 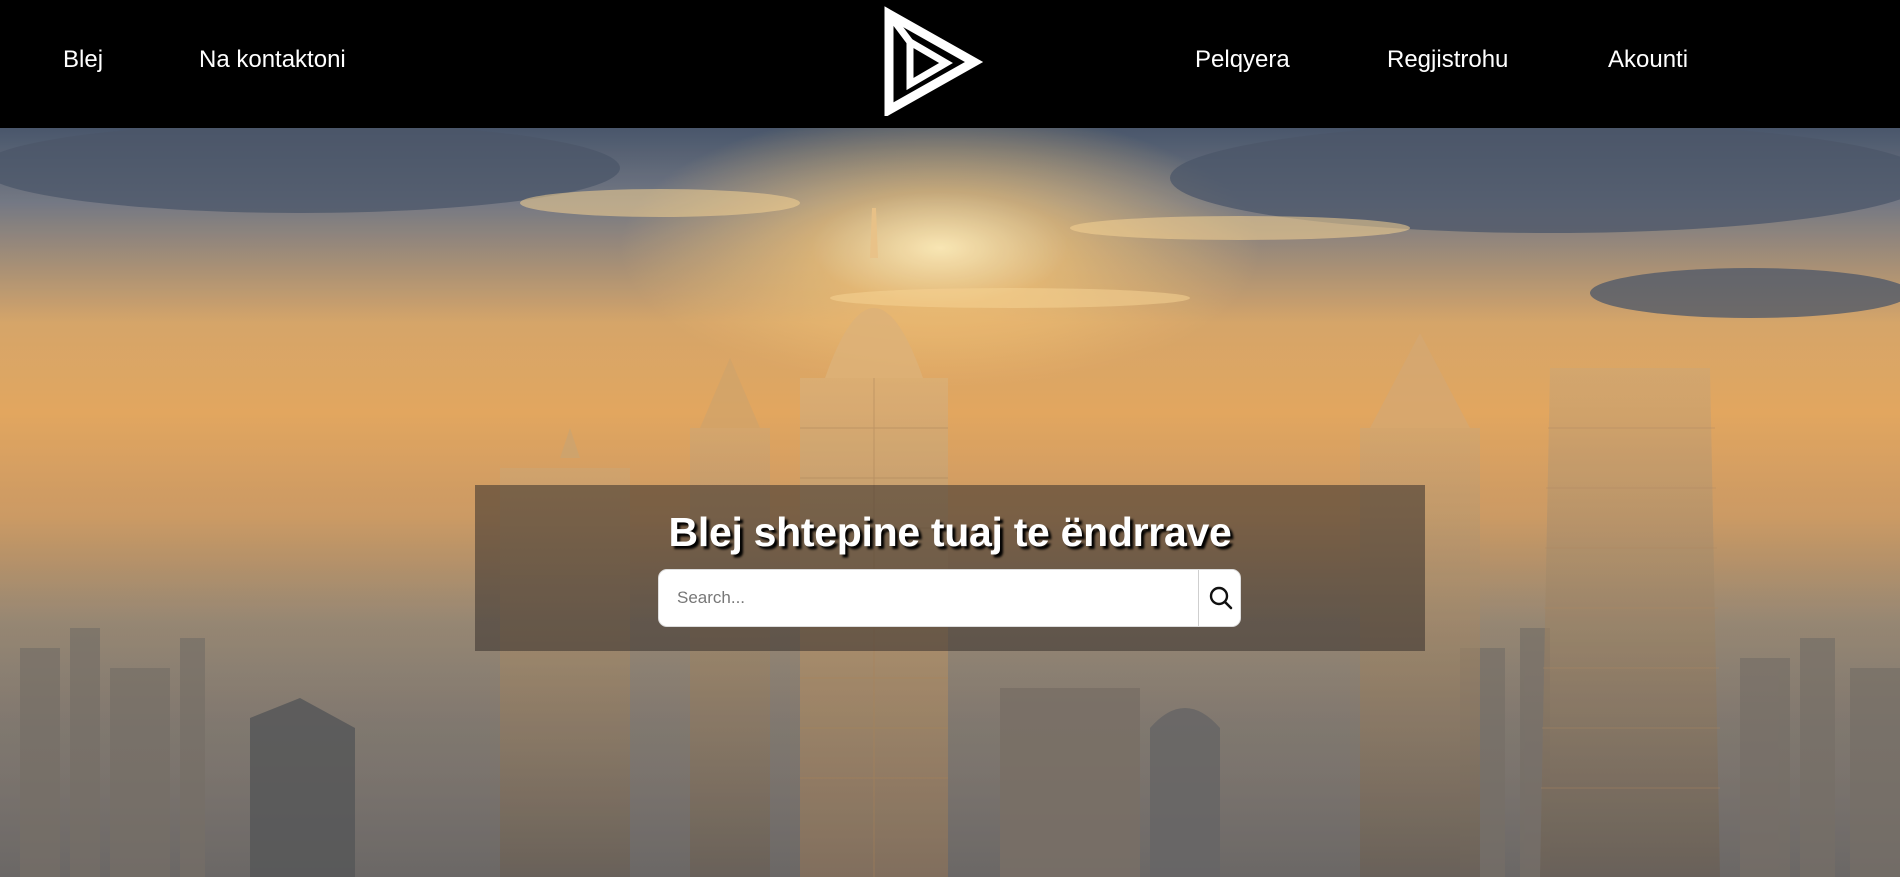 What do you see at coordinates (1648, 60) in the screenshot?
I see `nav-link-akounti: Akounti` at bounding box center [1648, 60].